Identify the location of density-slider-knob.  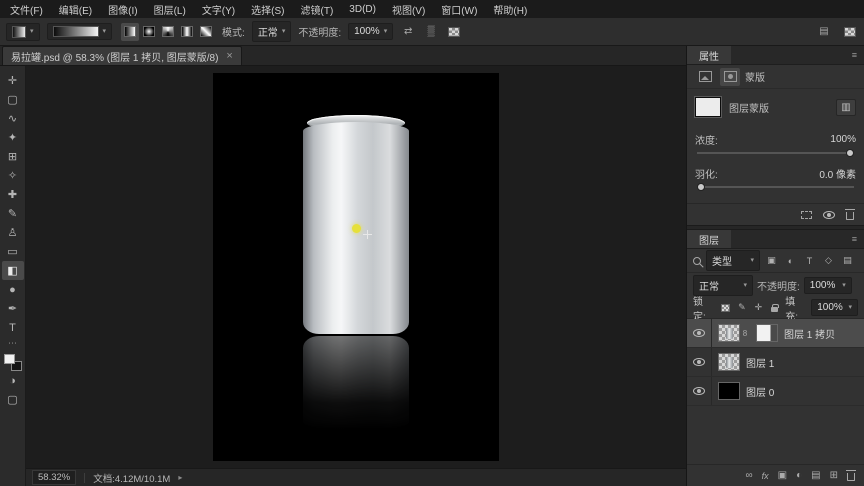
(850, 153).